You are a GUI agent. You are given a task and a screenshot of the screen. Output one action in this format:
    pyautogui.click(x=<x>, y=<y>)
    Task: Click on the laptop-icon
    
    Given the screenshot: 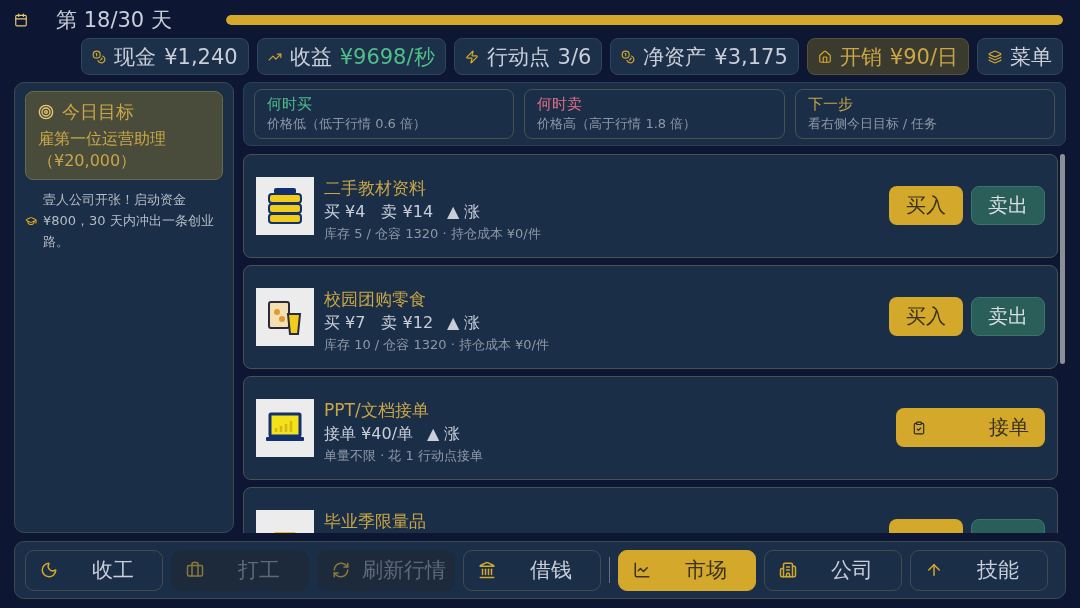 What is the action you would take?
    pyautogui.click(x=285, y=428)
    